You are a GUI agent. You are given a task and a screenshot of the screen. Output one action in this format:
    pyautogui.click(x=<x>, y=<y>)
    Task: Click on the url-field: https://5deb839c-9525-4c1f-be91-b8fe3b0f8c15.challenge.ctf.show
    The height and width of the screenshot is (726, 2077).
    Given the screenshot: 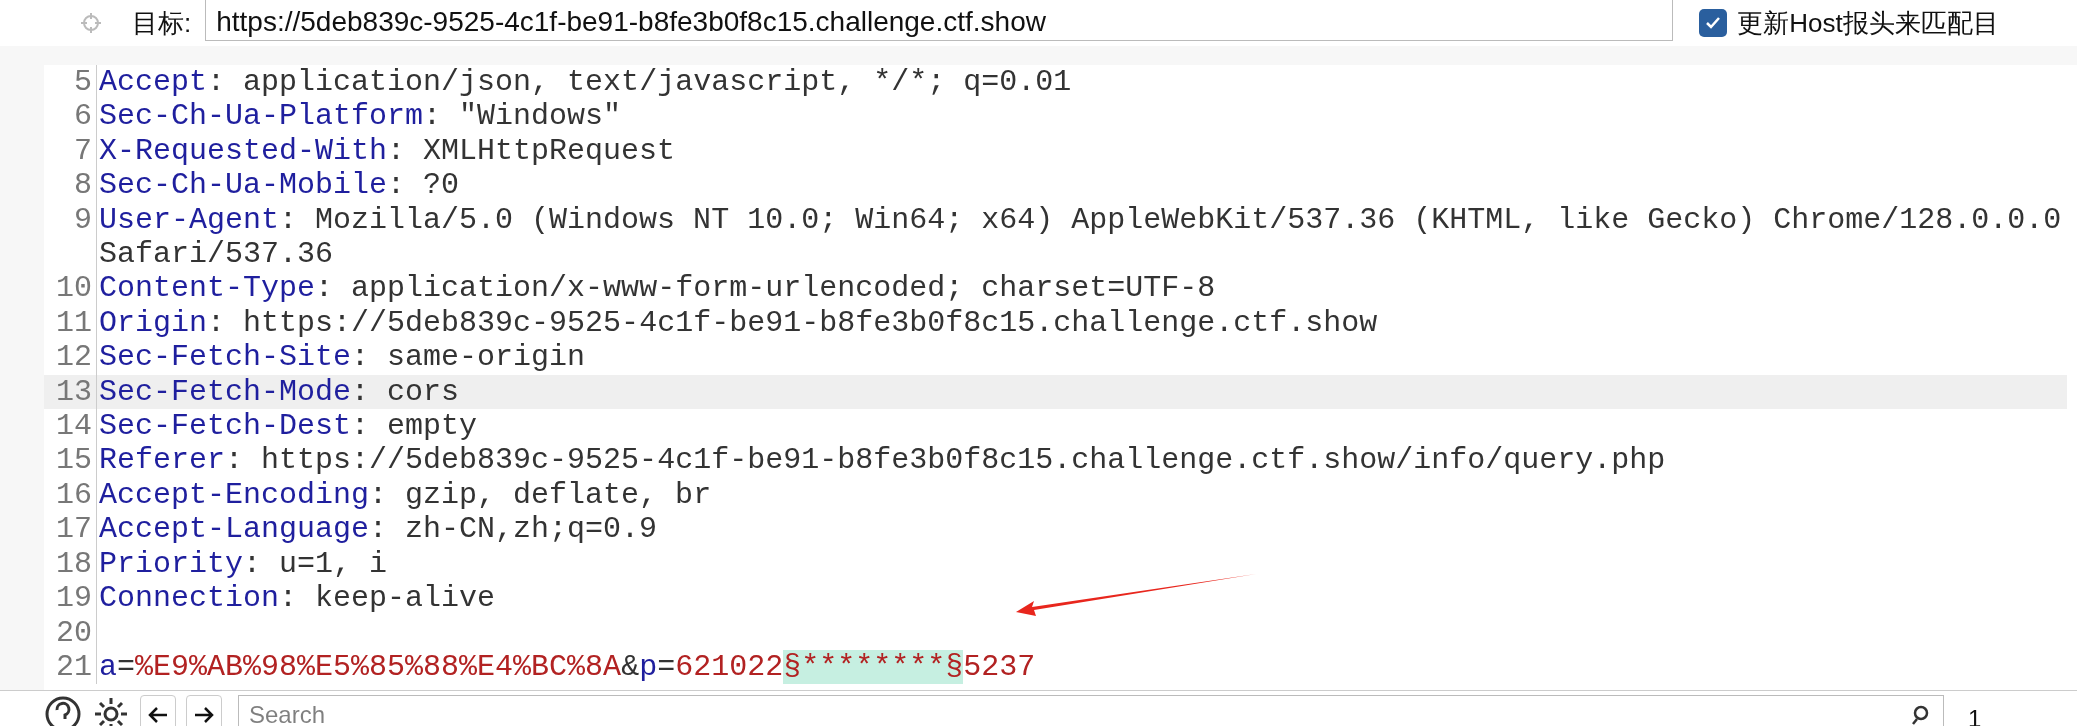 What is the action you would take?
    pyautogui.click(x=939, y=20)
    